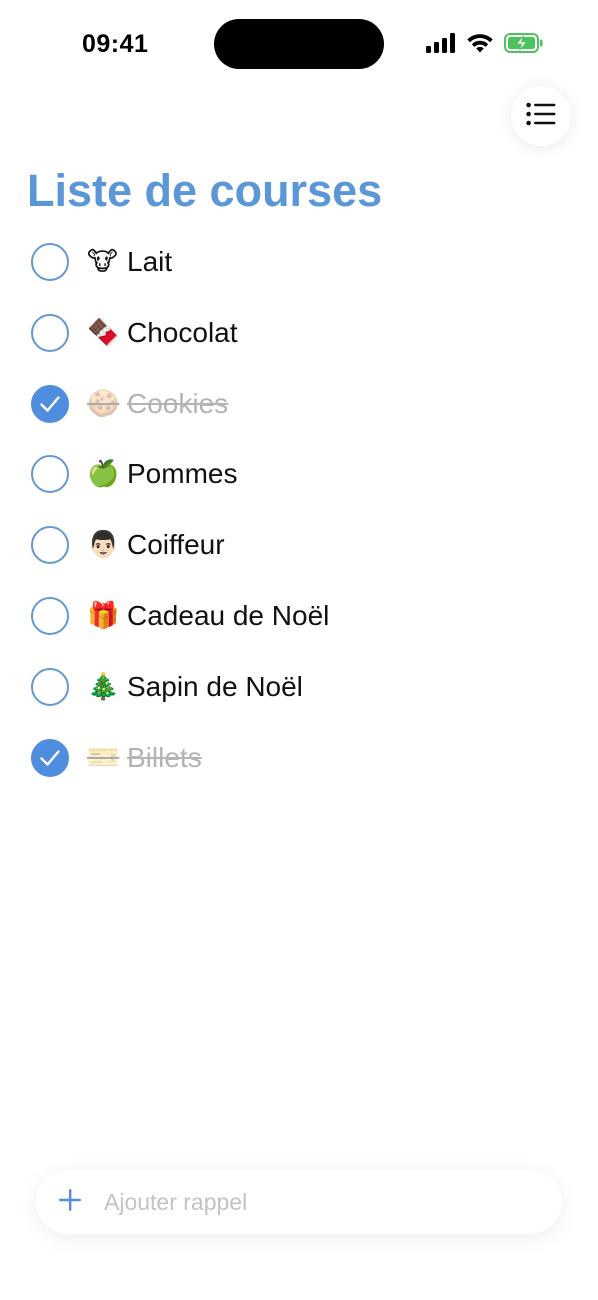  I want to click on cellular-signal-icon, so click(441, 42).